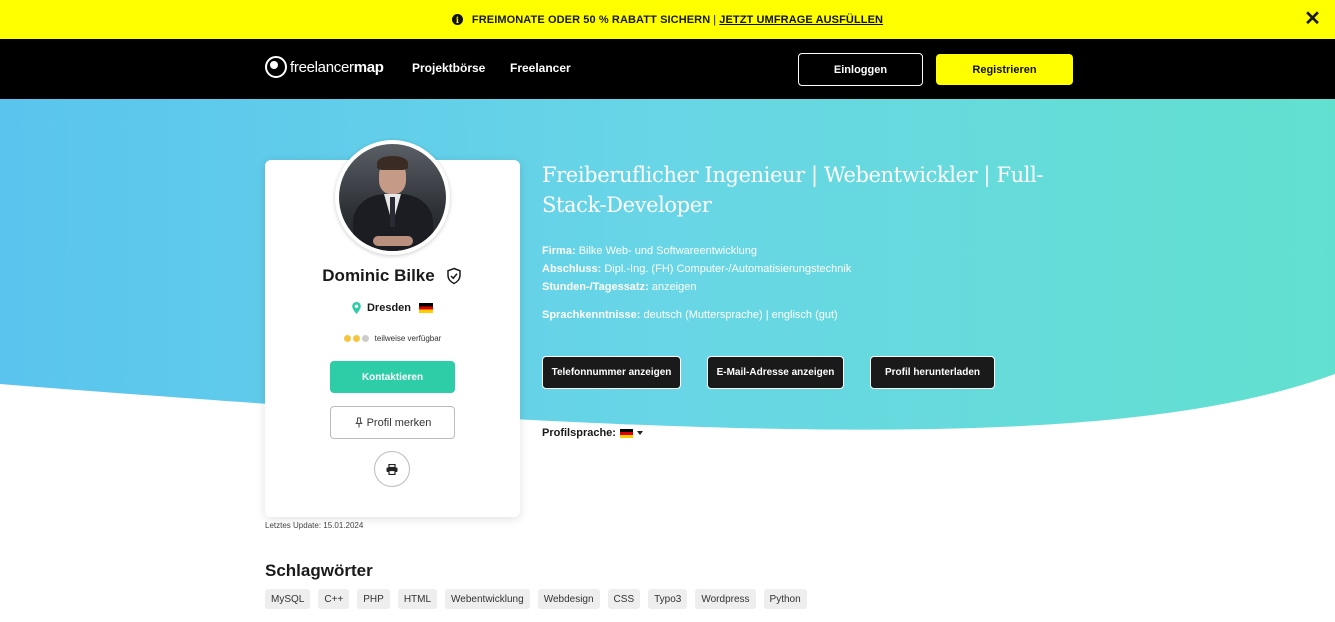 Image resolution: width=1335 pixels, height=622 pixels. Describe the element at coordinates (611, 372) in the screenshot. I see `show-phone-button: Telefonnummer anzeigen` at that location.